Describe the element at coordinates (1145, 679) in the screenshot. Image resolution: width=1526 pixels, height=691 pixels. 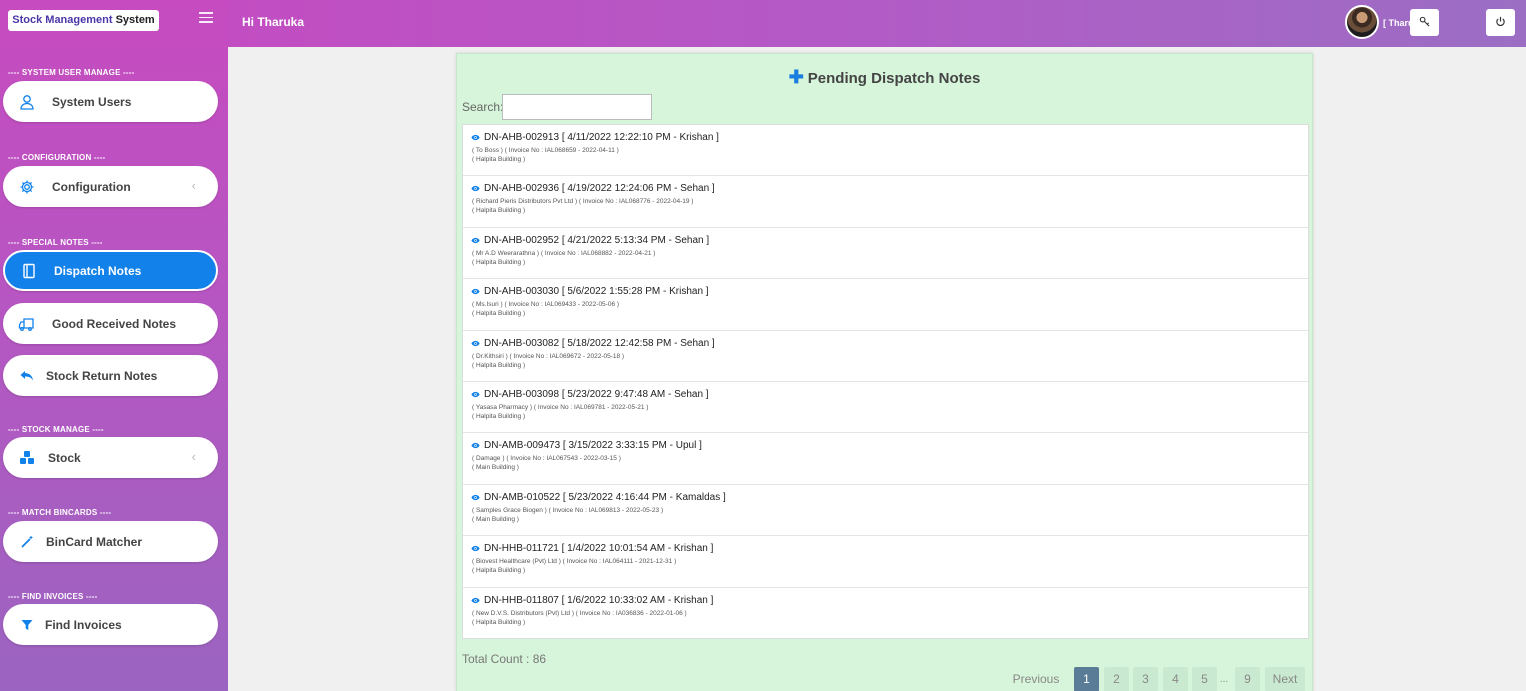
I see `pagination-page-3: 3` at that location.